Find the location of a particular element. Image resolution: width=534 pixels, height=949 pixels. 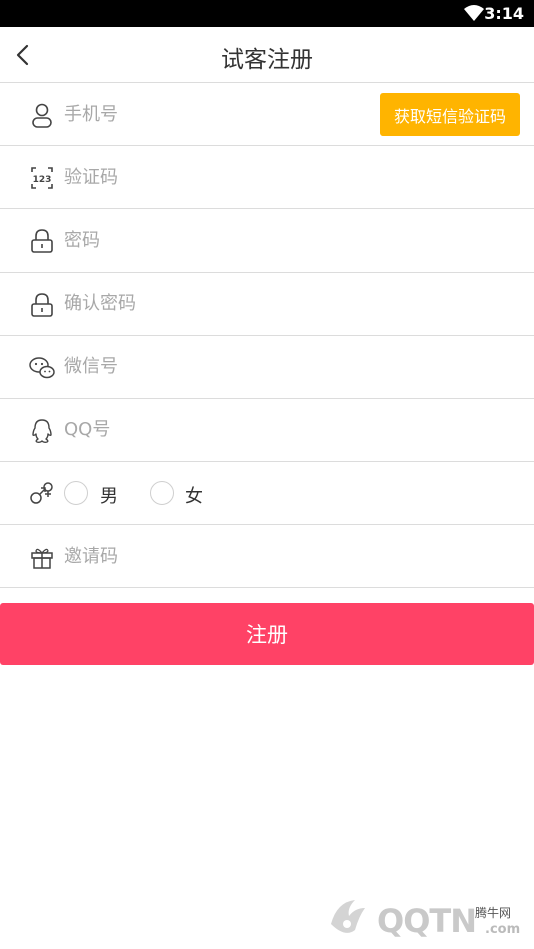

qq-icon is located at coordinates (42, 431).